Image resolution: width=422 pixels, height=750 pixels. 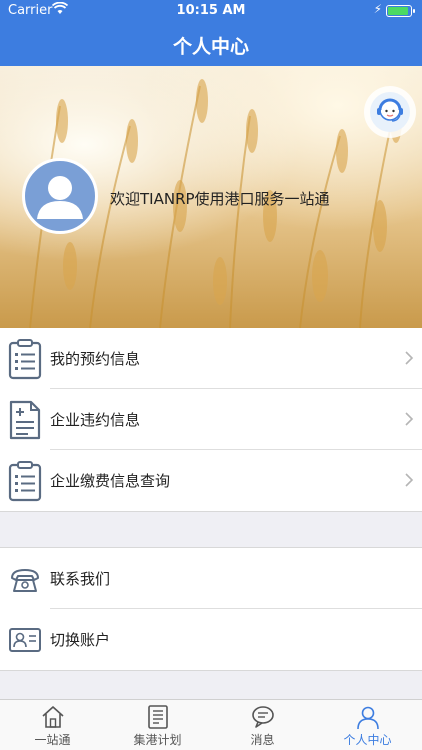 I want to click on headset-agent-icon, so click(x=390, y=112).